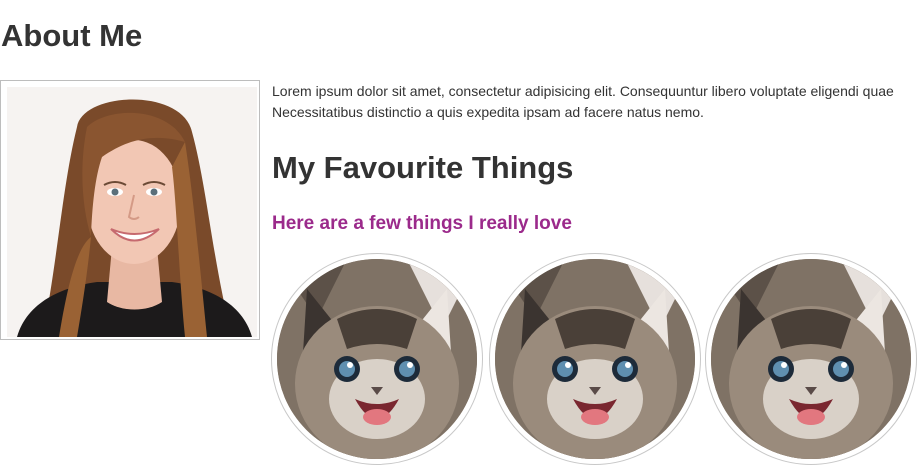 This screenshot has height=475, width=917. I want to click on favourites-subtitle: Here are a few things I really love, so click(422, 223).